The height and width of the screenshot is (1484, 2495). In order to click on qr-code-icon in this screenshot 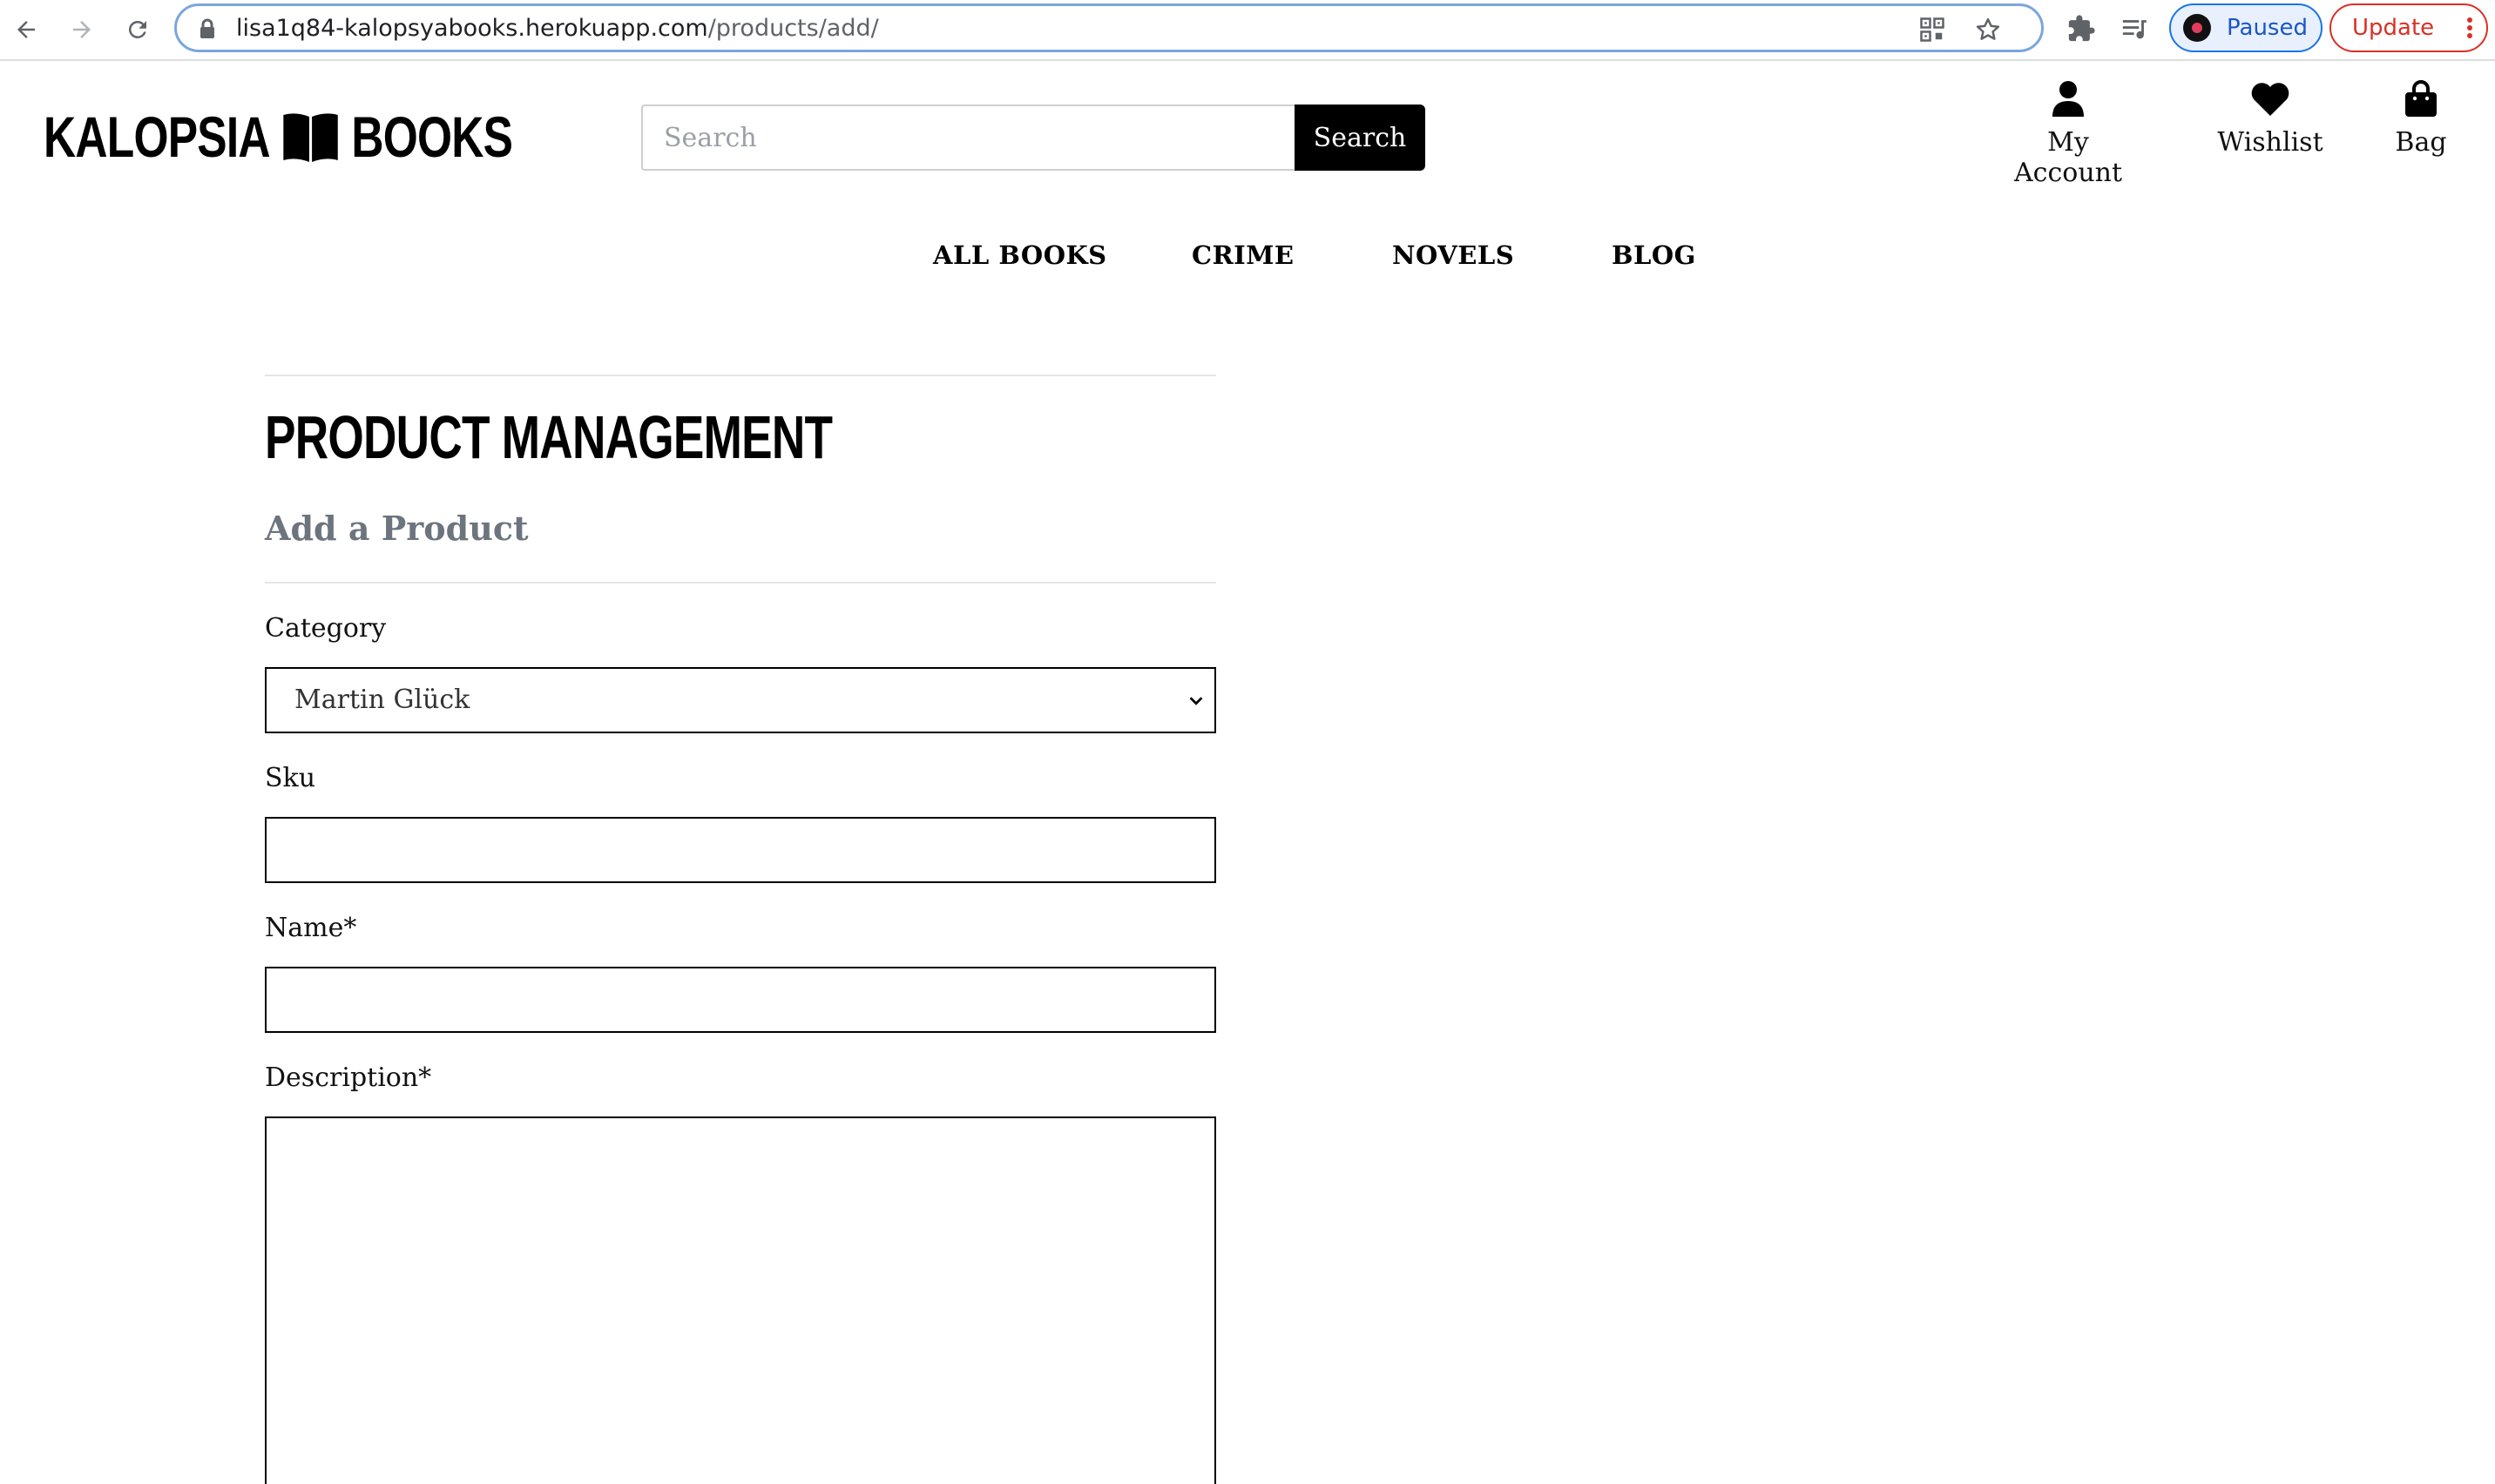, I will do `click(1932, 30)`.